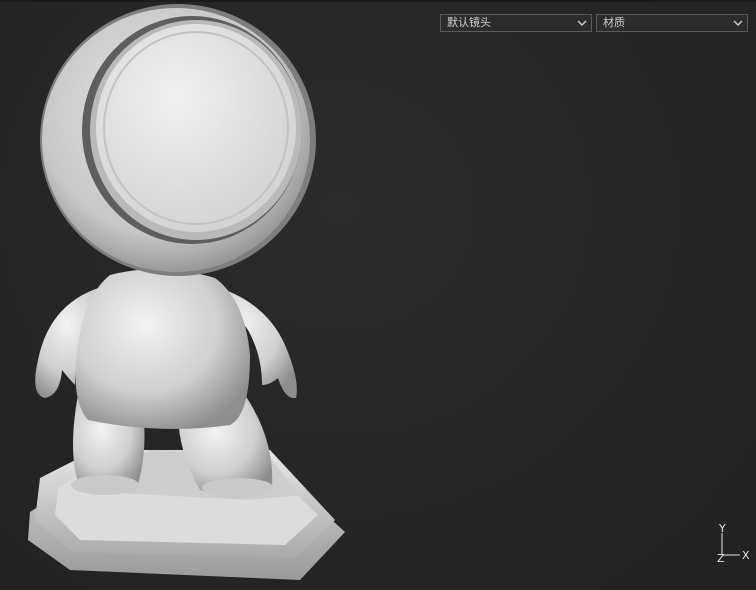  I want to click on material-select: 材质, so click(672, 23).